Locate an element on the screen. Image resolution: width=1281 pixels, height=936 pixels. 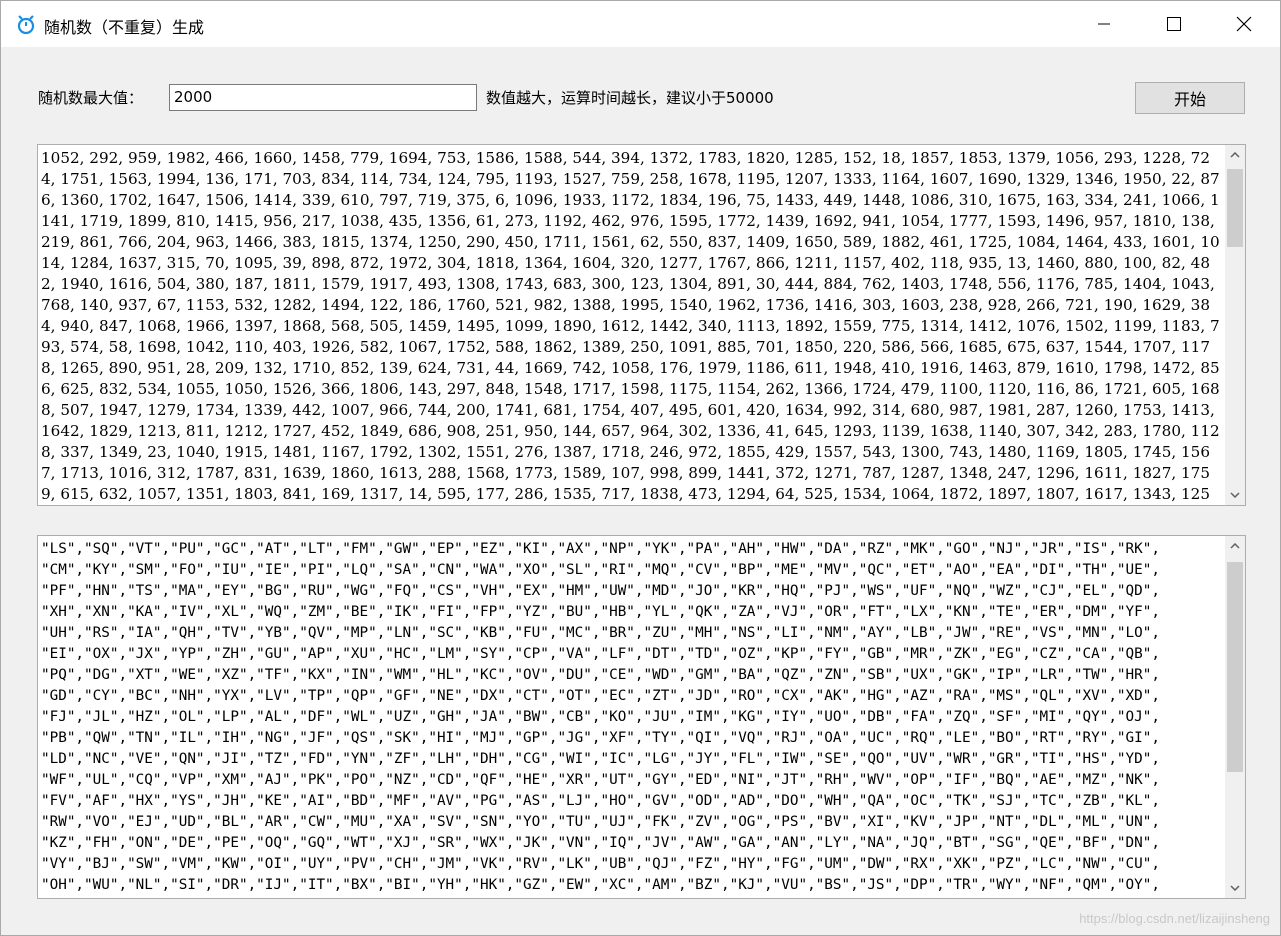
close-button is located at coordinates (1244, 24).